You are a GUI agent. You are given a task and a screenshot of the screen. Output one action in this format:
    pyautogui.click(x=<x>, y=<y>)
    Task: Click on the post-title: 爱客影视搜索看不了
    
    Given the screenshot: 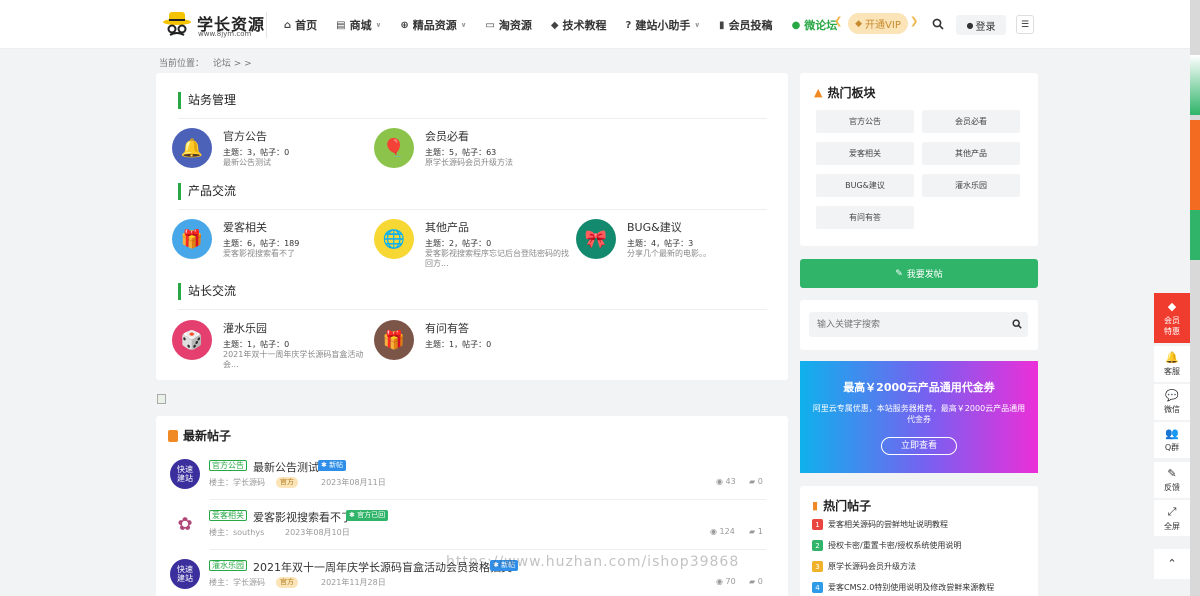 What is the action you would take?
    pyautogui.click(x=302, y=517)
    